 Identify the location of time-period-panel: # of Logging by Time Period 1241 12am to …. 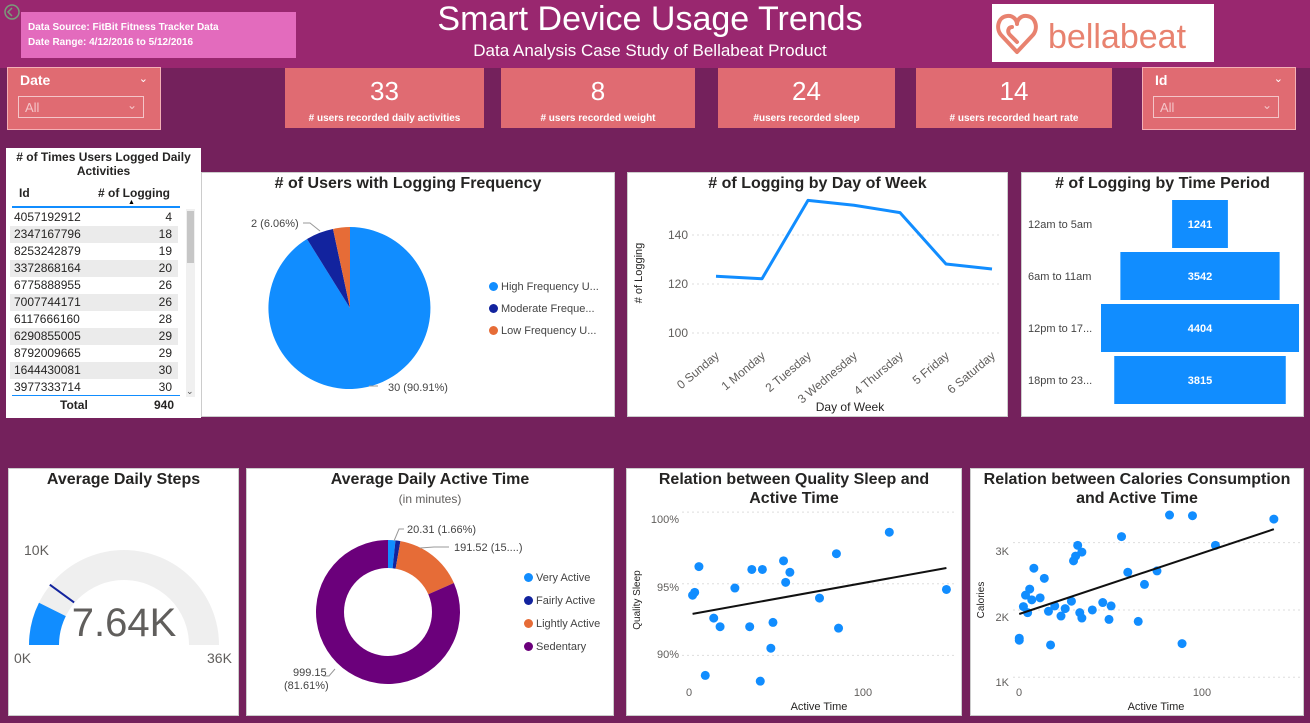
(1162, 294).